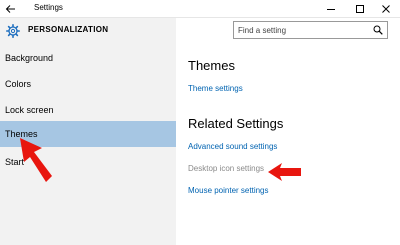 The height and width of the screenshot is (245, 400). Describe the element at coordinates (236, 123) in the screenshot. I see `related-settings-heading: Related Settings` at that location.